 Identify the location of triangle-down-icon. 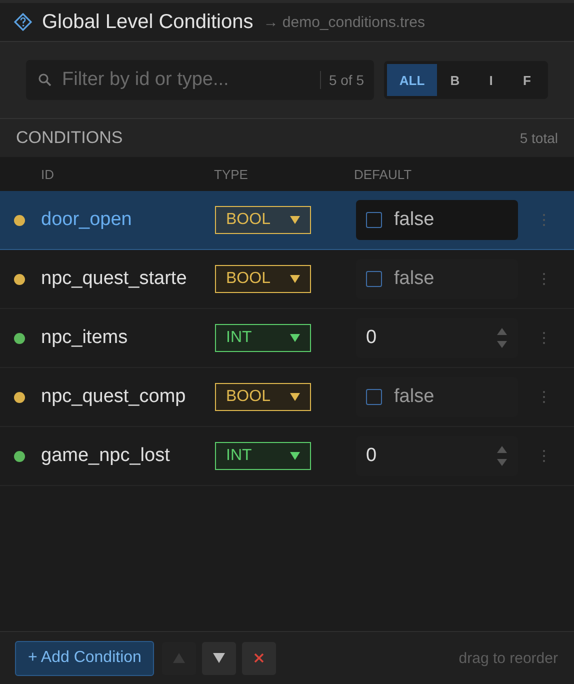
(219, 658).